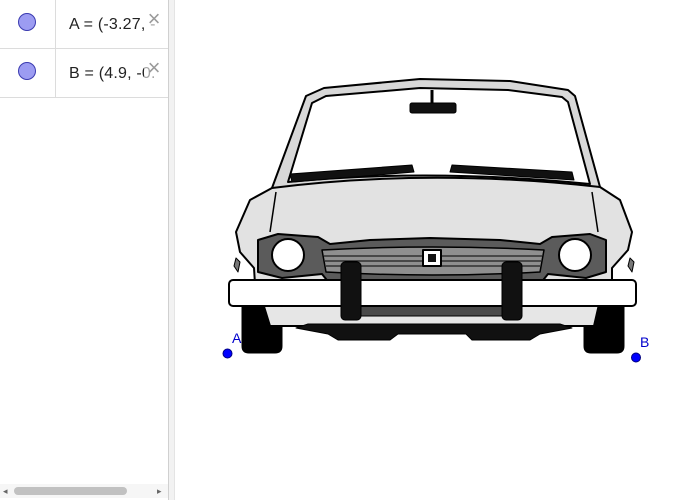  I want to click on point-a-dot, so click(227, 353).